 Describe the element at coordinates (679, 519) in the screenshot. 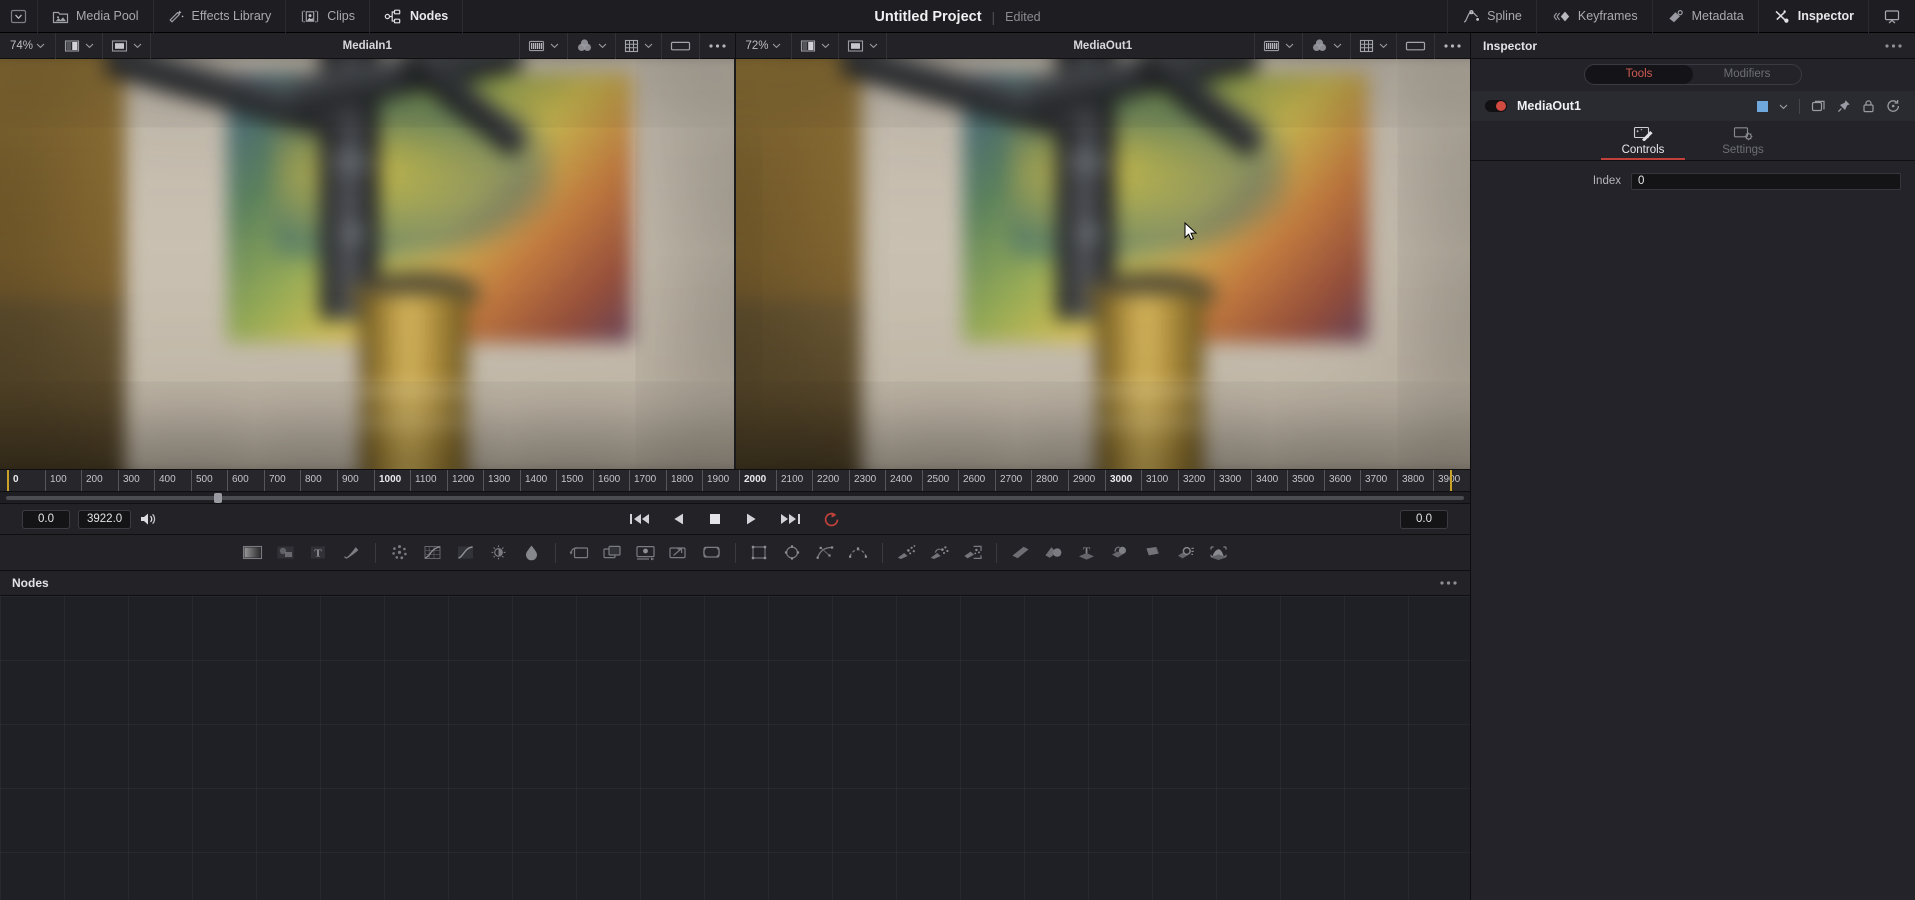

I see `play-reverse-icon` at that location.